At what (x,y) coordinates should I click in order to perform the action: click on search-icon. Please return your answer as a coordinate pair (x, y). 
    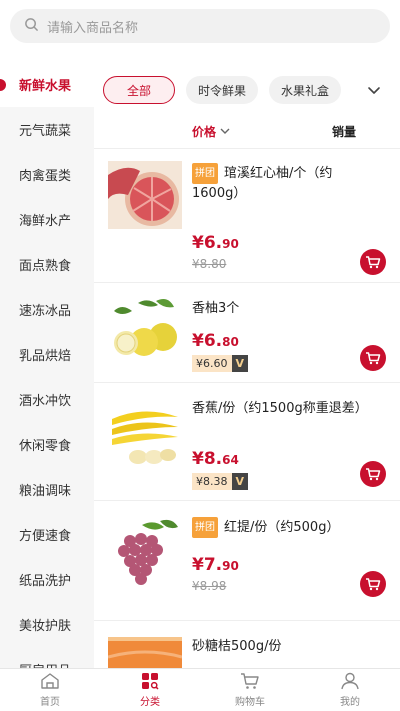
    Looking at the image, I should click on (31, 26).